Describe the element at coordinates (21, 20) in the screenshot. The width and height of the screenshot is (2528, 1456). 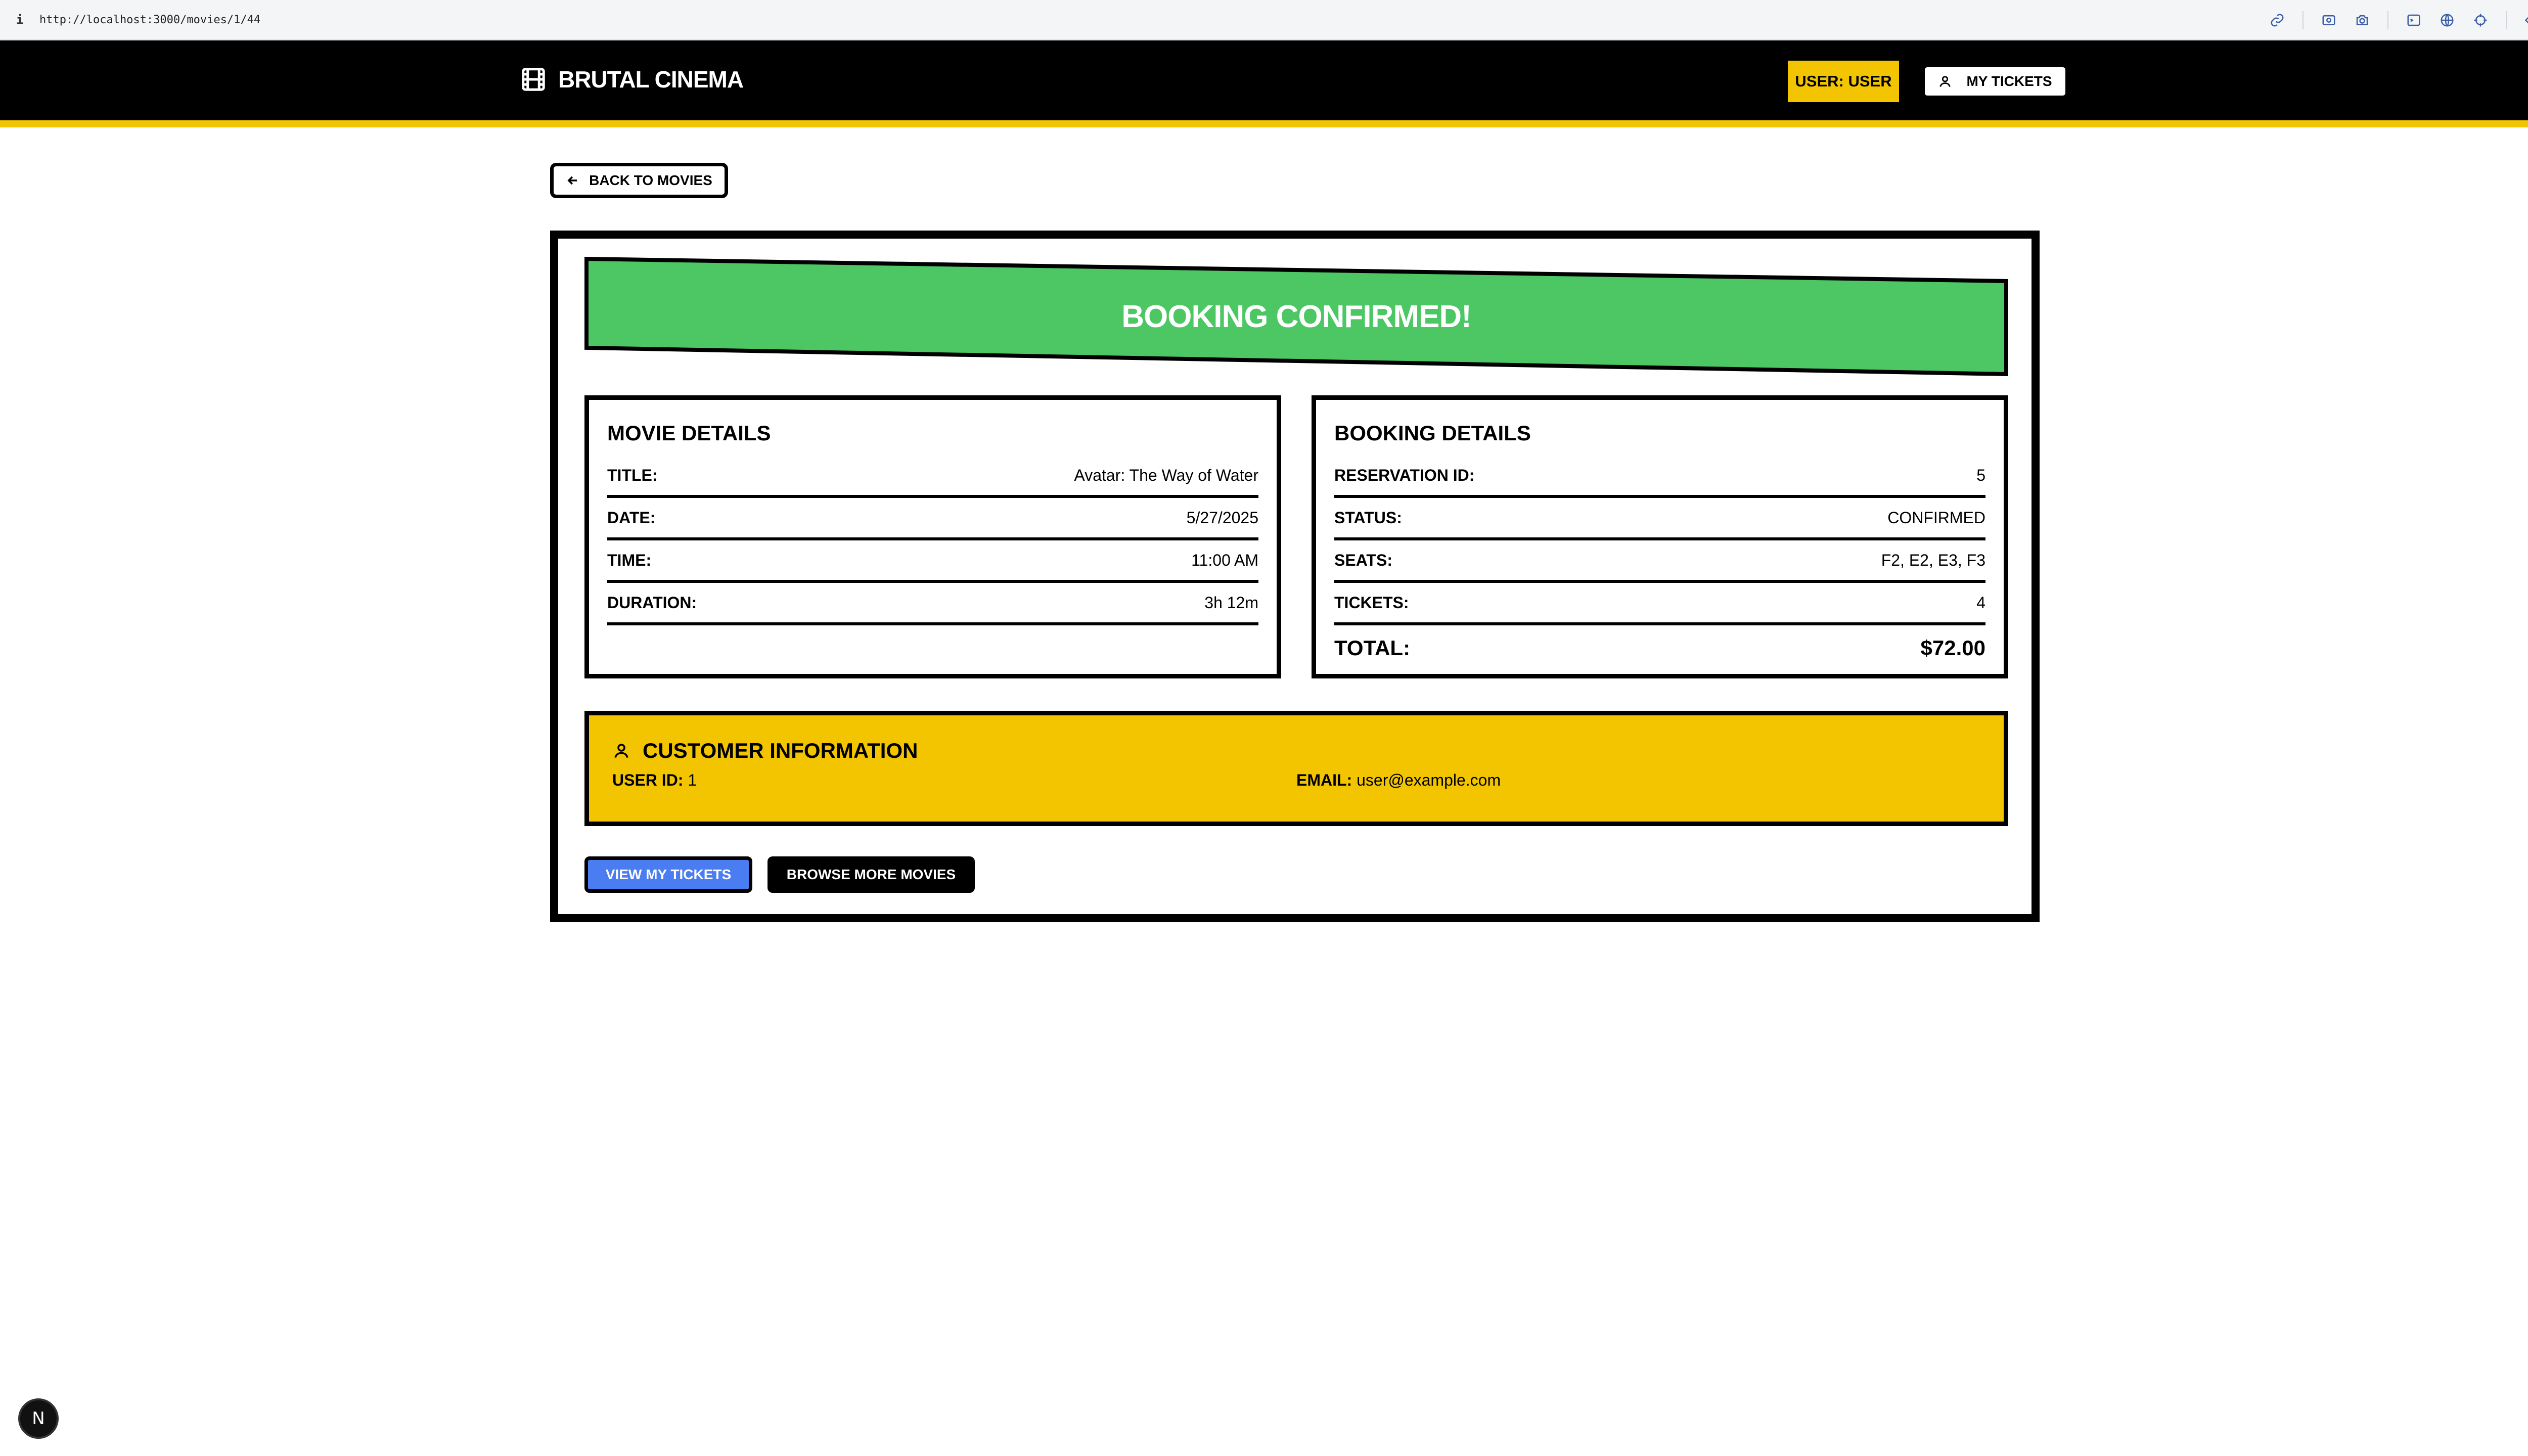
I see `site-info-icon: i` at that location.